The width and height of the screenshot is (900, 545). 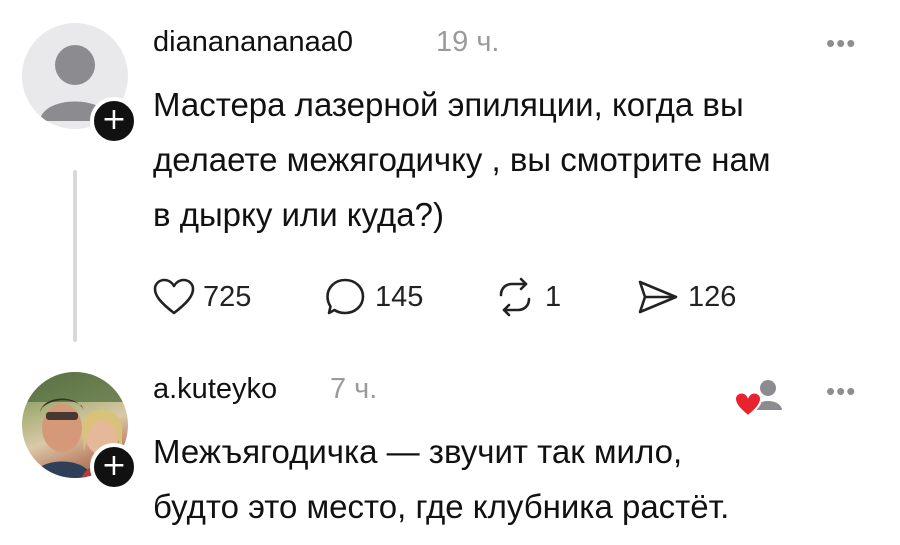 I want to click on comment-time: 19 ч., so click(x=468, y=42).